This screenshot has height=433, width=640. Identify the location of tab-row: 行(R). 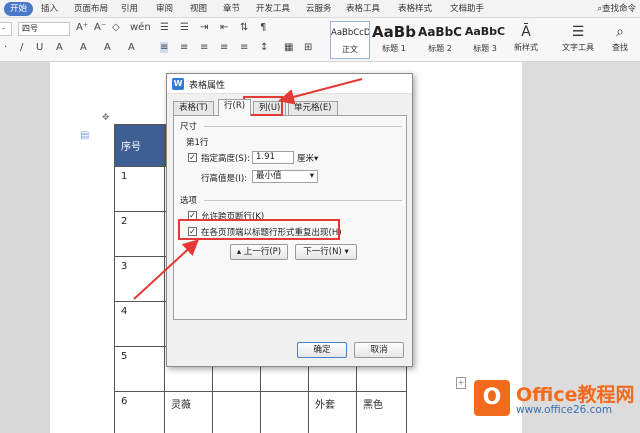
(235, 107).